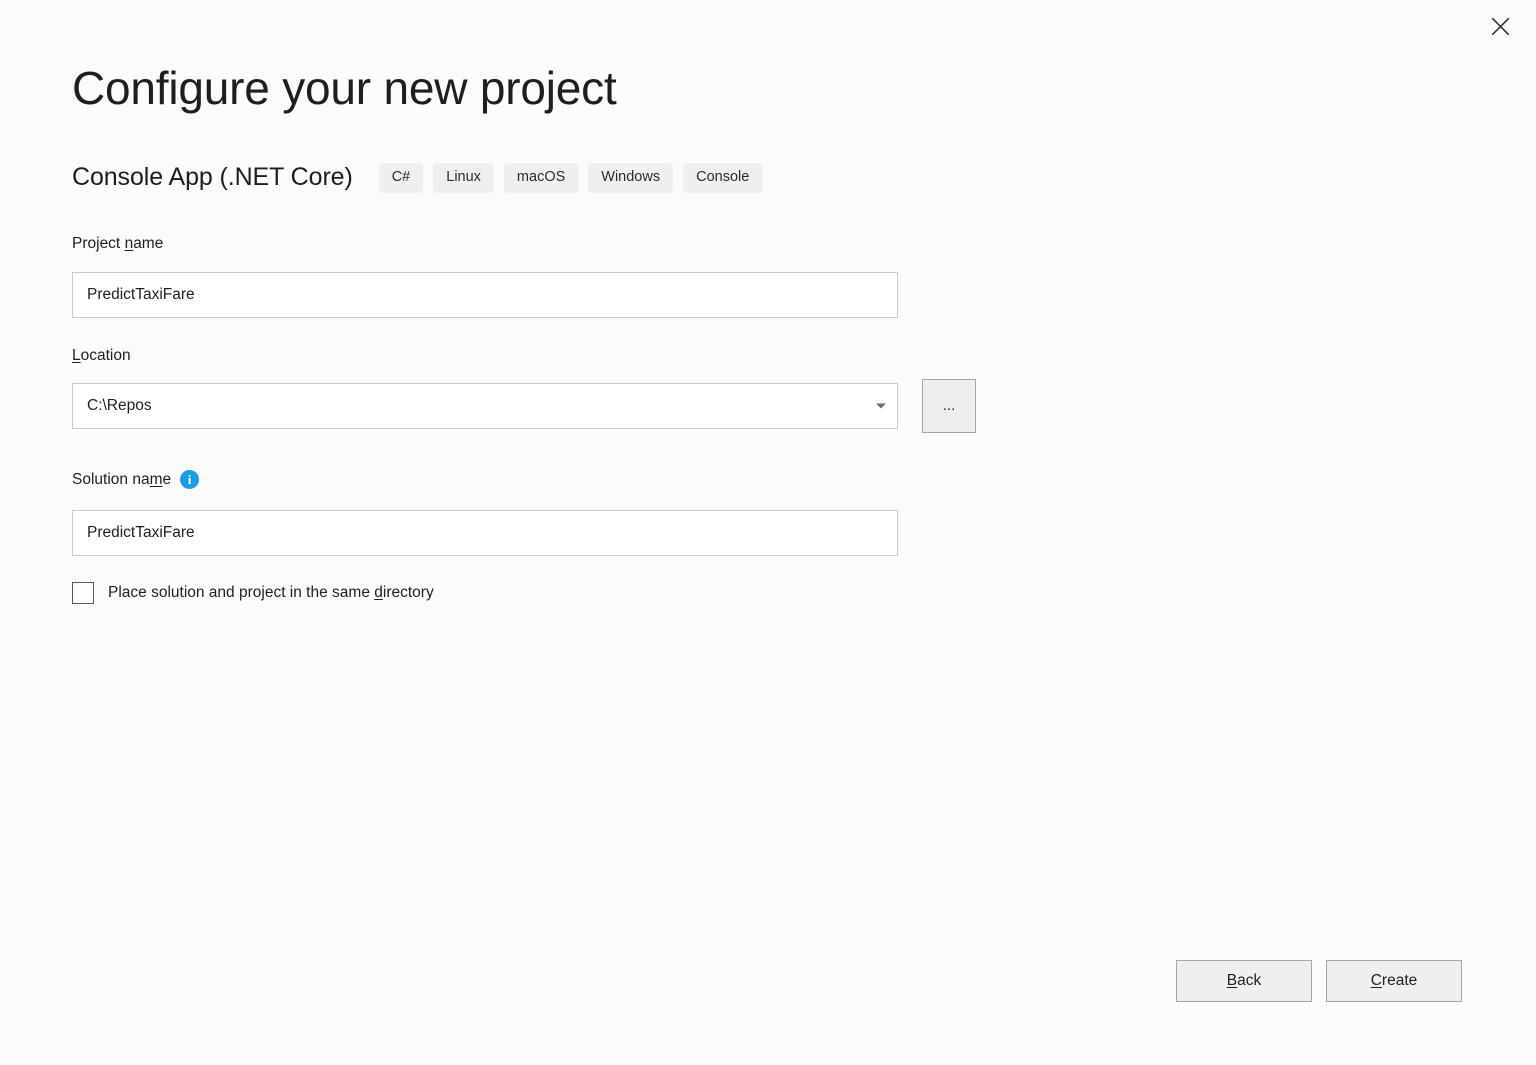 Image resolution: width=1536 pixels, height=1065 pixels. Describe the element at coordinates (463, 178) in the screenshot. I see `template-tag-linux: Linux` at that location.